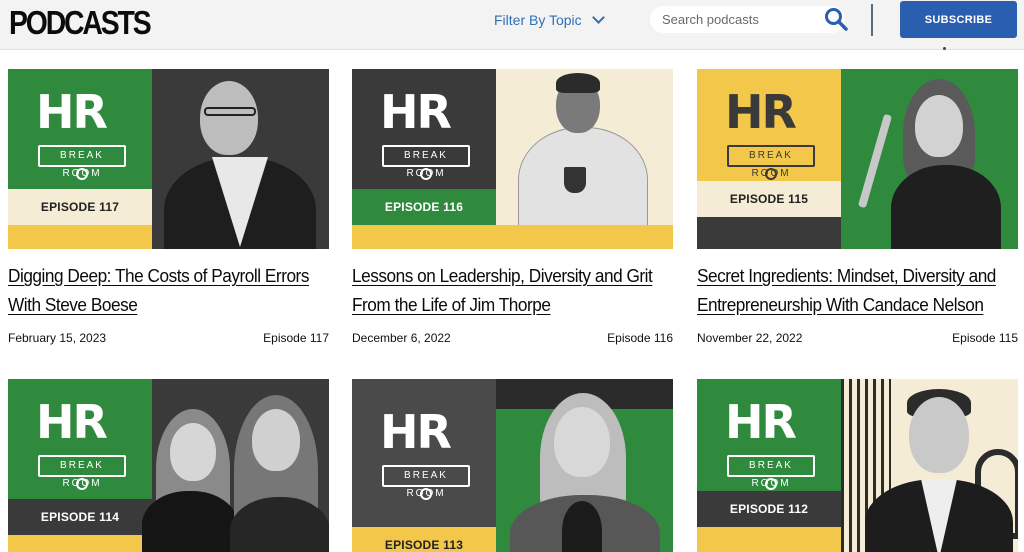 This screenshot has height=552, width=1024. I want to click on filter-label: Filter By Topic, so click(538, 20).